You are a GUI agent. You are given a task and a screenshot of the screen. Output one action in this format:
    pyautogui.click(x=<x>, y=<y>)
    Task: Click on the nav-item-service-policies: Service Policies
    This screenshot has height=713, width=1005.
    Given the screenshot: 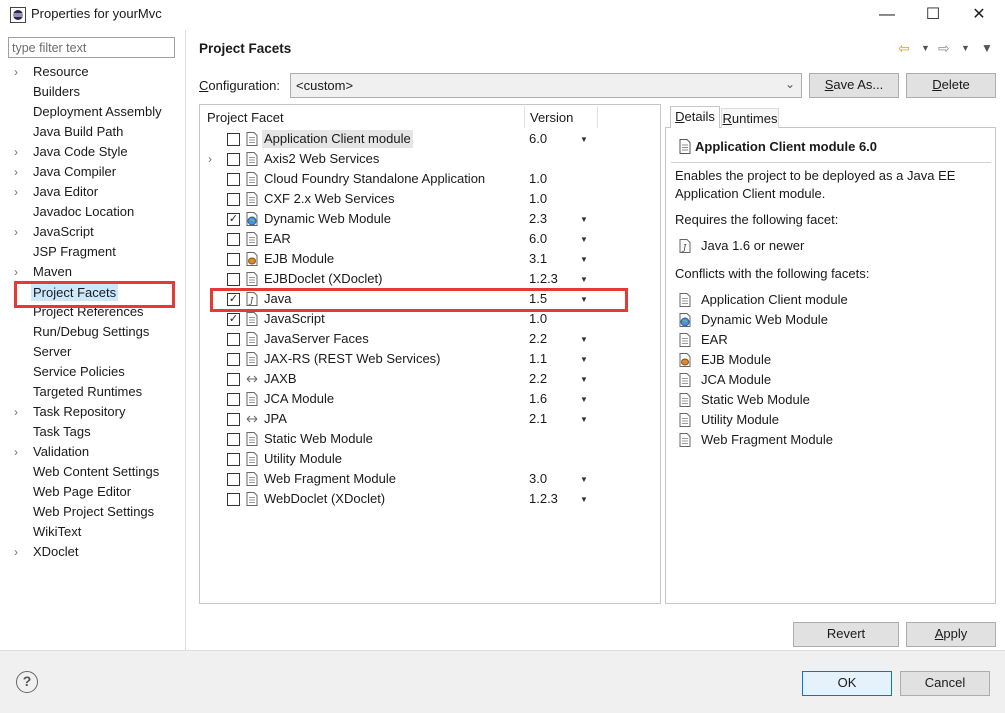 What is the action you would take?
    pyautogui.click(x=93, y=372)
    